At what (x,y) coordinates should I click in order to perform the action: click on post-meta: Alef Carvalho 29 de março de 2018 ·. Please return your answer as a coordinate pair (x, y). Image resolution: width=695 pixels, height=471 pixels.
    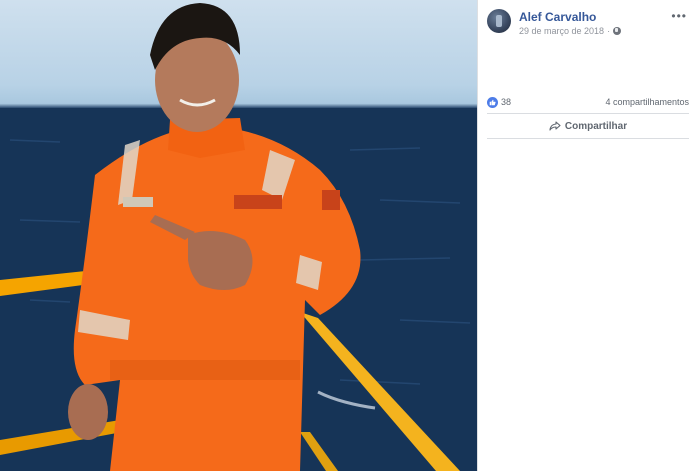
    Looking at the image, I should click on (570, 23).